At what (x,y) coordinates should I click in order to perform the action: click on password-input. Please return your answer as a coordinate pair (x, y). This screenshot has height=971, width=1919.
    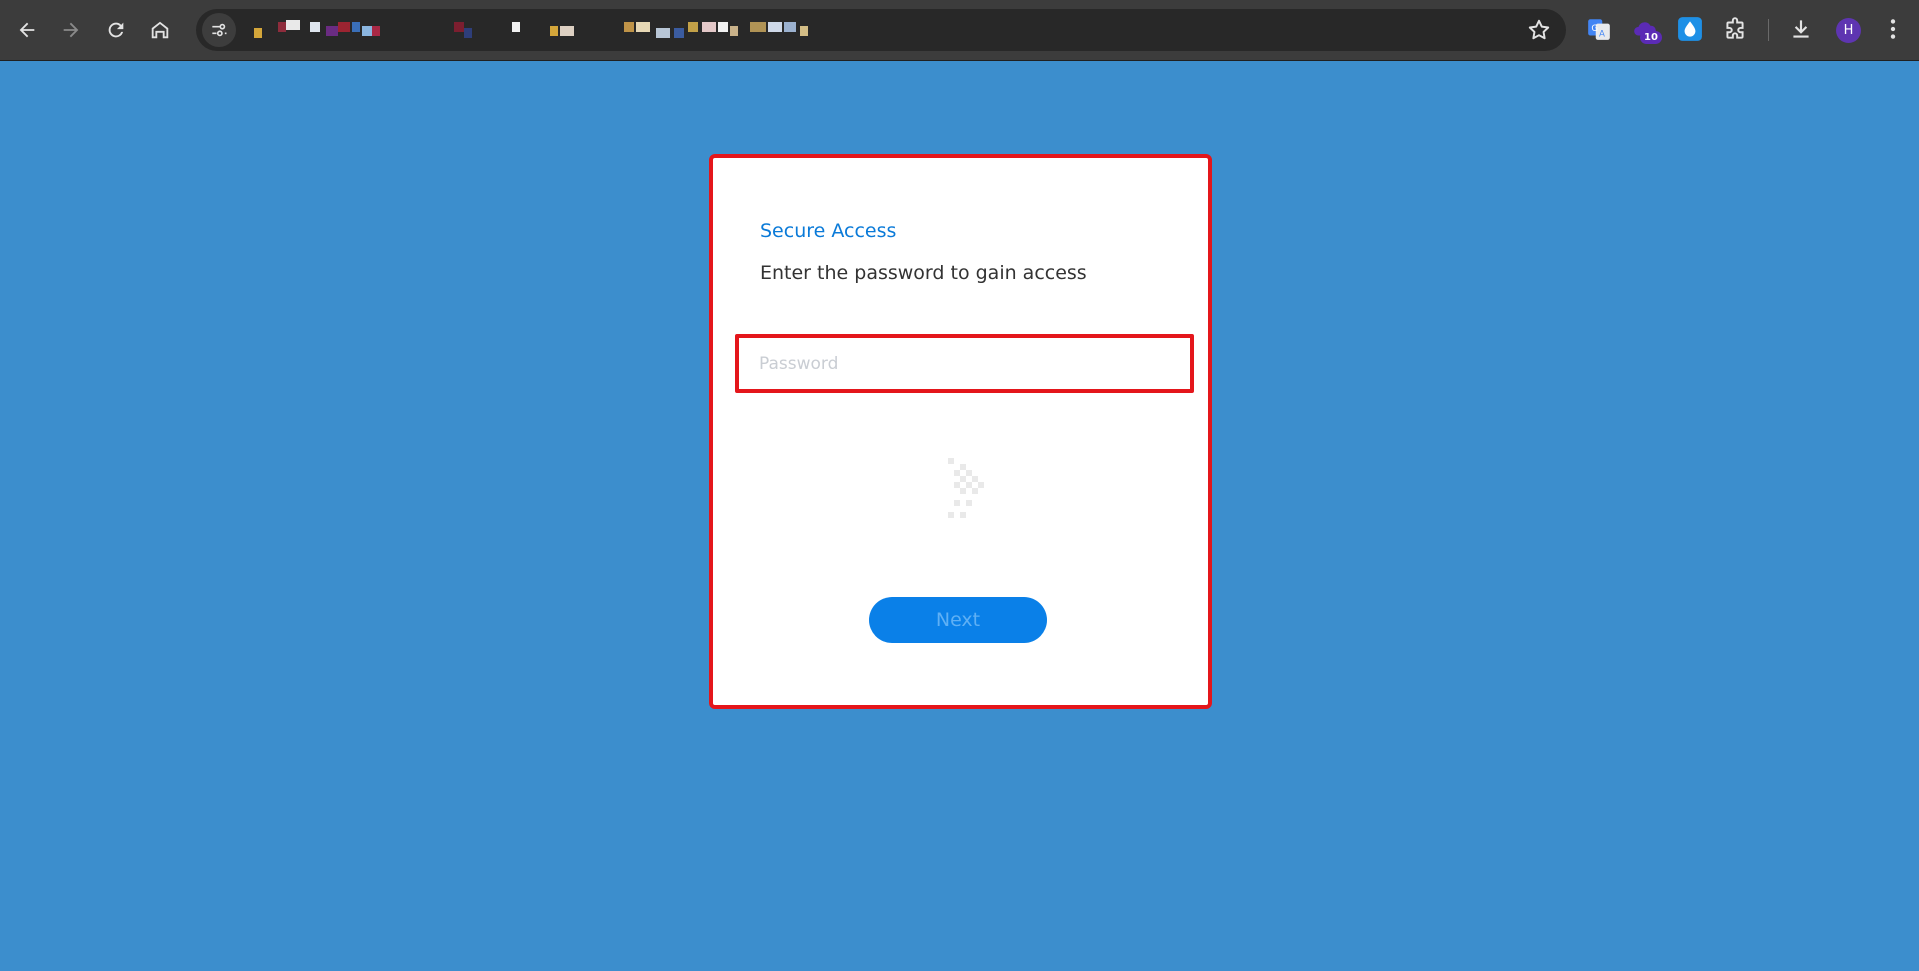
    Looking at the image, I should click on (964, 363).